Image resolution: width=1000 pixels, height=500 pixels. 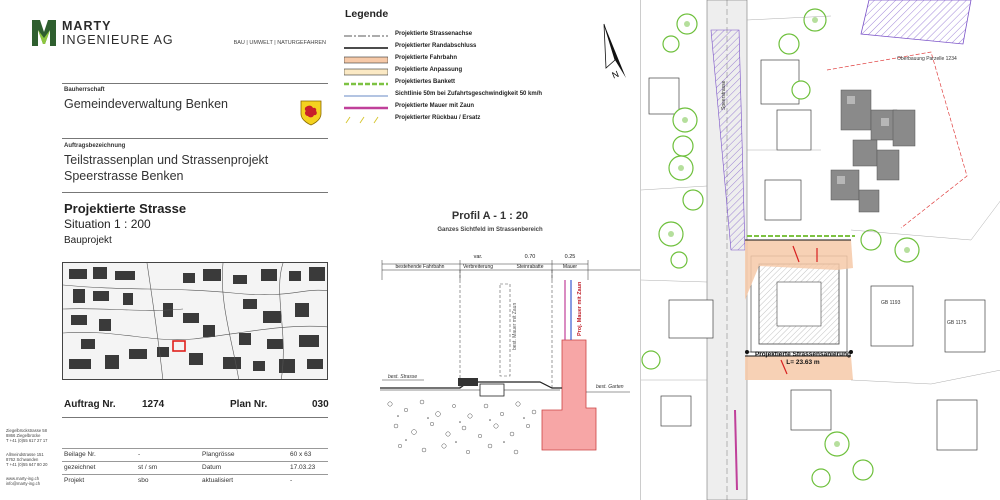 I want to click on zone-existing-road: bestehende Fahrbahn, so click(x=420, y=267).